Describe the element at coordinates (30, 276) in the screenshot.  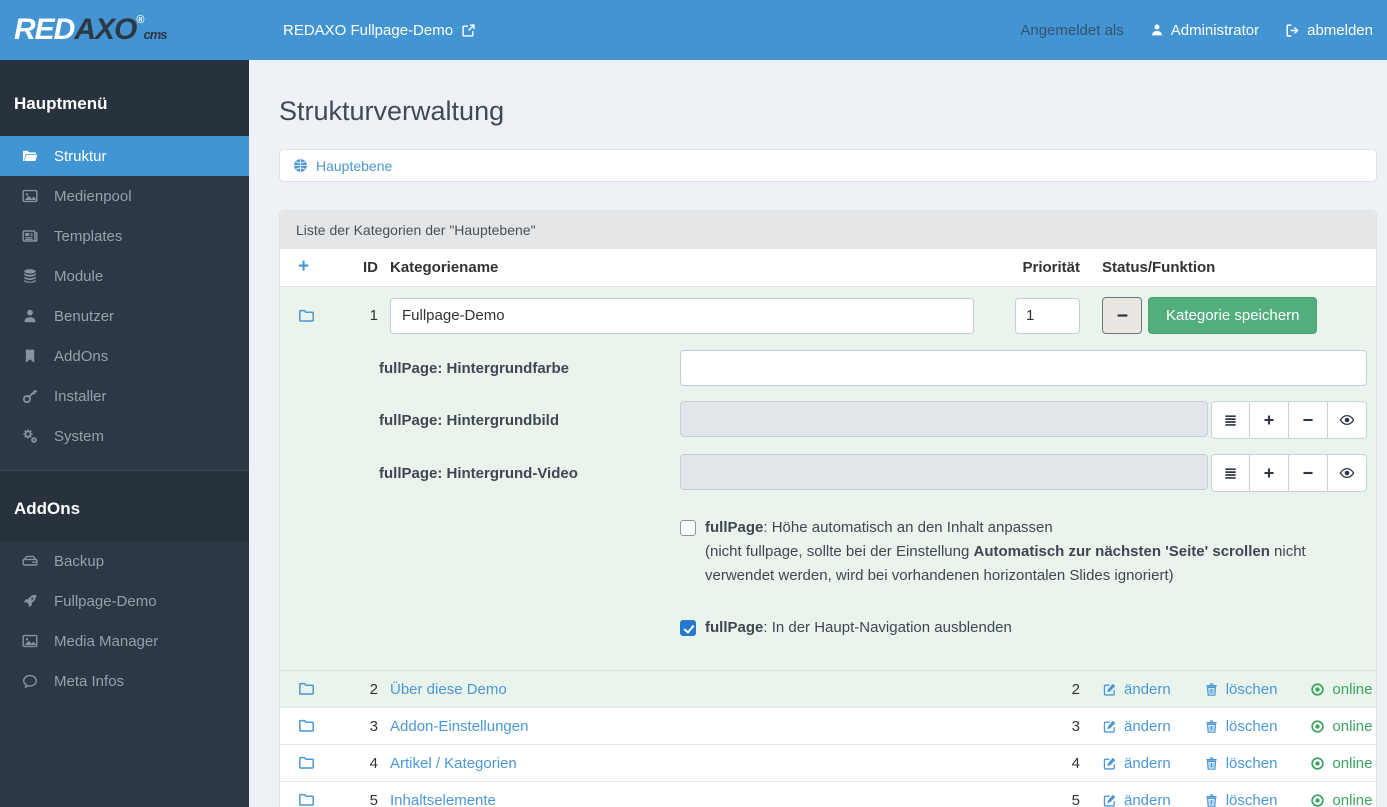
I see `database-icon` at that location.